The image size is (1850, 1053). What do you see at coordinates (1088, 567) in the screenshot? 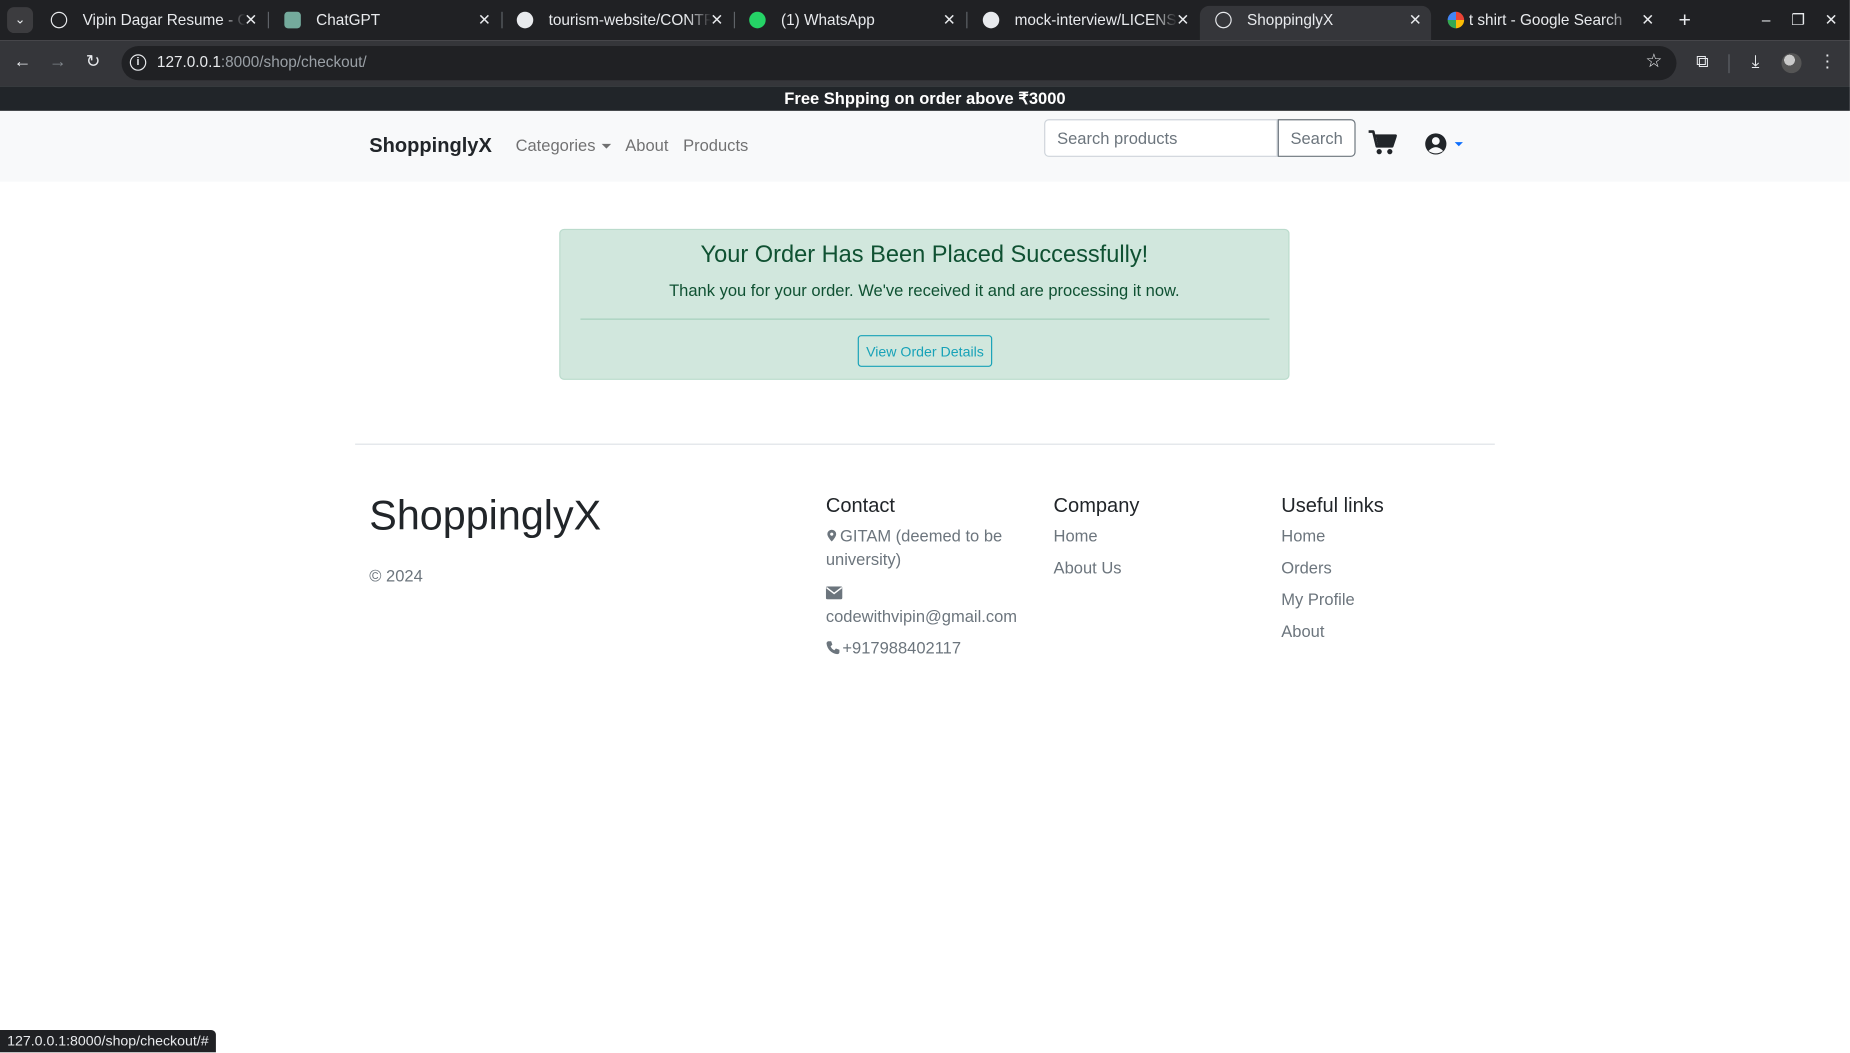
I see `footer-company-link-about-us: About Us` at bounding box center [1088, 567].